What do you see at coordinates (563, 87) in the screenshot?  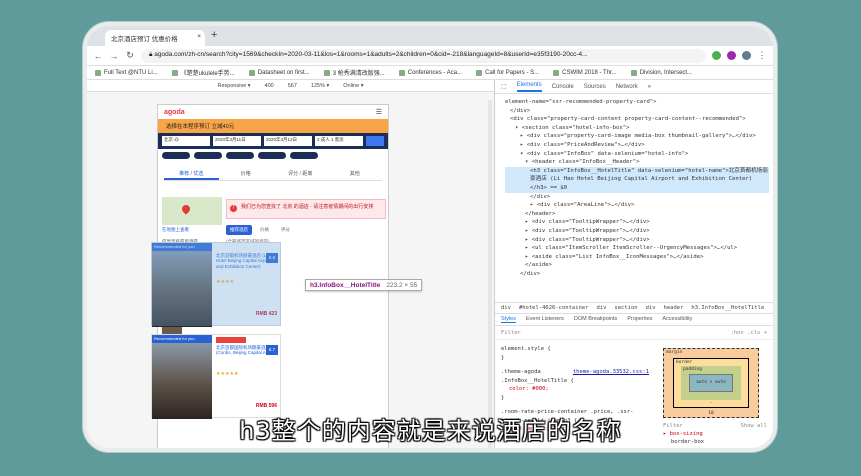 I see `tab-console: Console` at bounding box center [563, 87].